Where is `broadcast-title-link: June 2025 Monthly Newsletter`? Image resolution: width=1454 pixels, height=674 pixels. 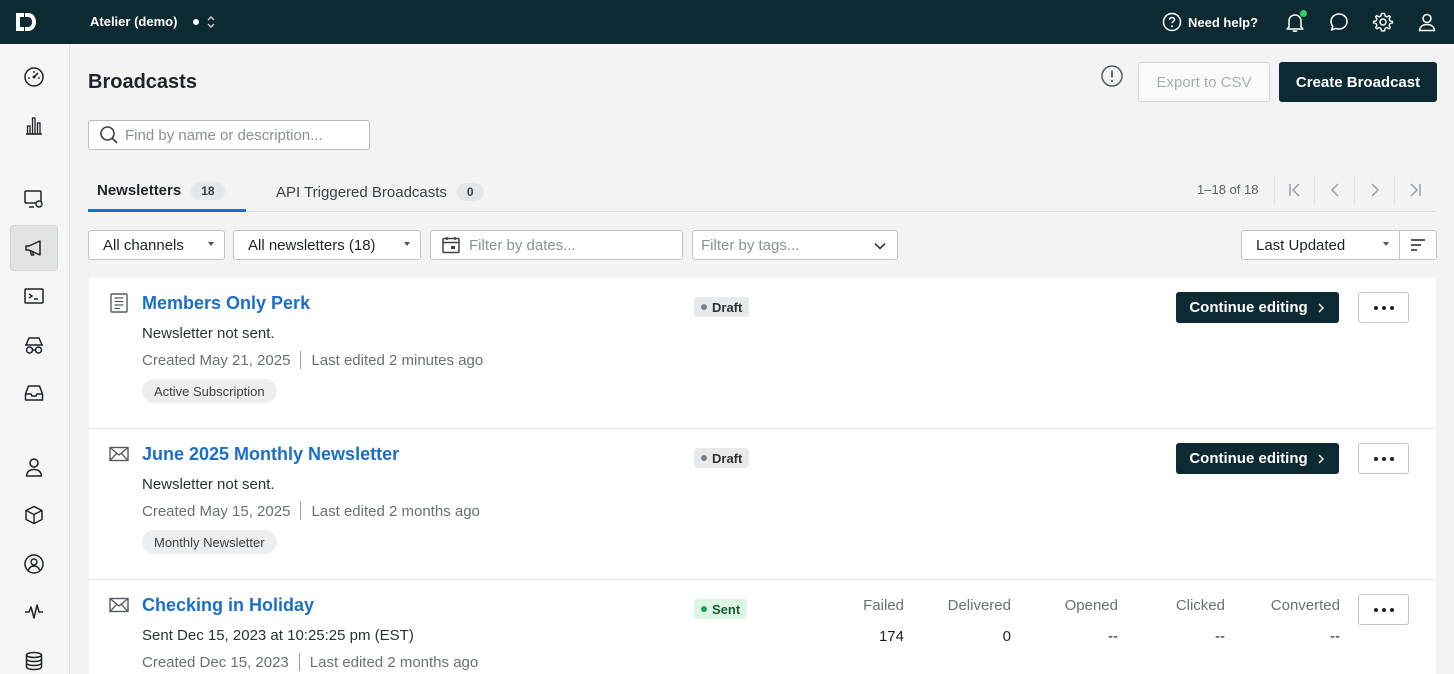 broadcast-title-link: June 2025 Monthly Newsletter is located at coordinates (270, 454).